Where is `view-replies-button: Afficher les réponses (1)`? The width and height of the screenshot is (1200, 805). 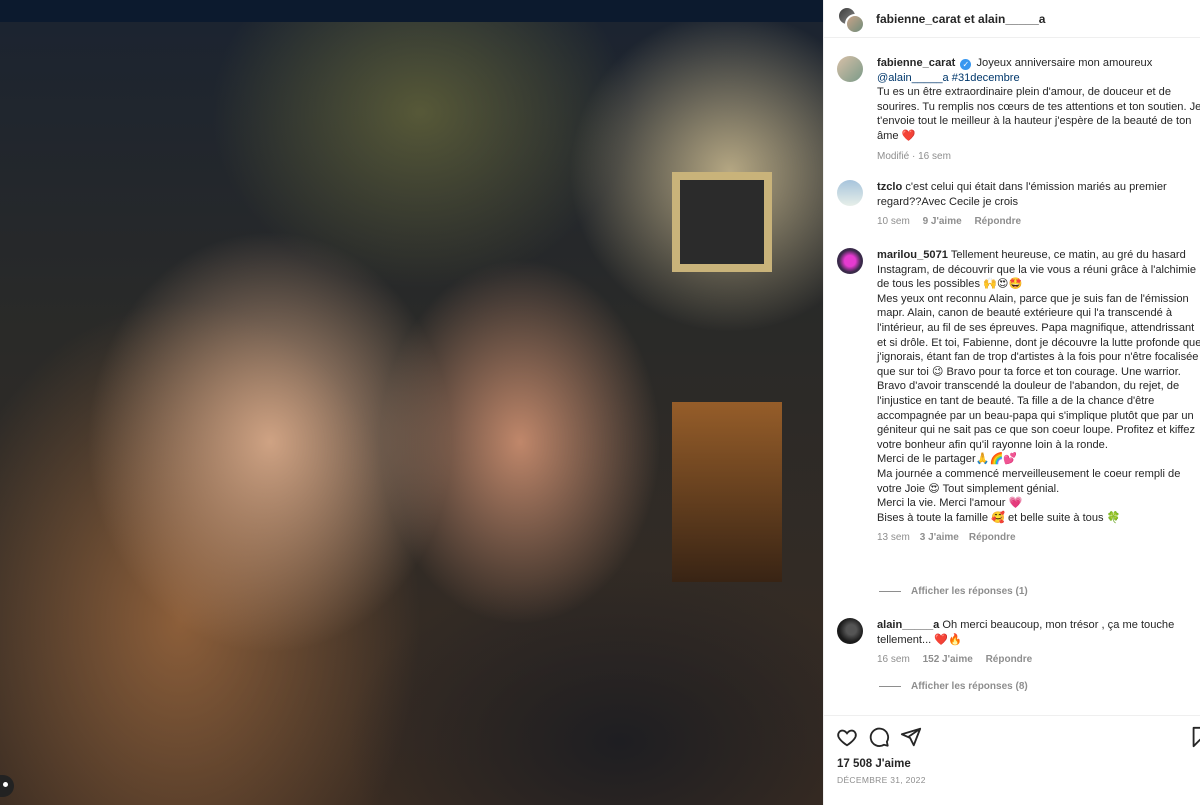
view-replies-button: Afficher les réponses (1) is located at coordinates (953, 591).